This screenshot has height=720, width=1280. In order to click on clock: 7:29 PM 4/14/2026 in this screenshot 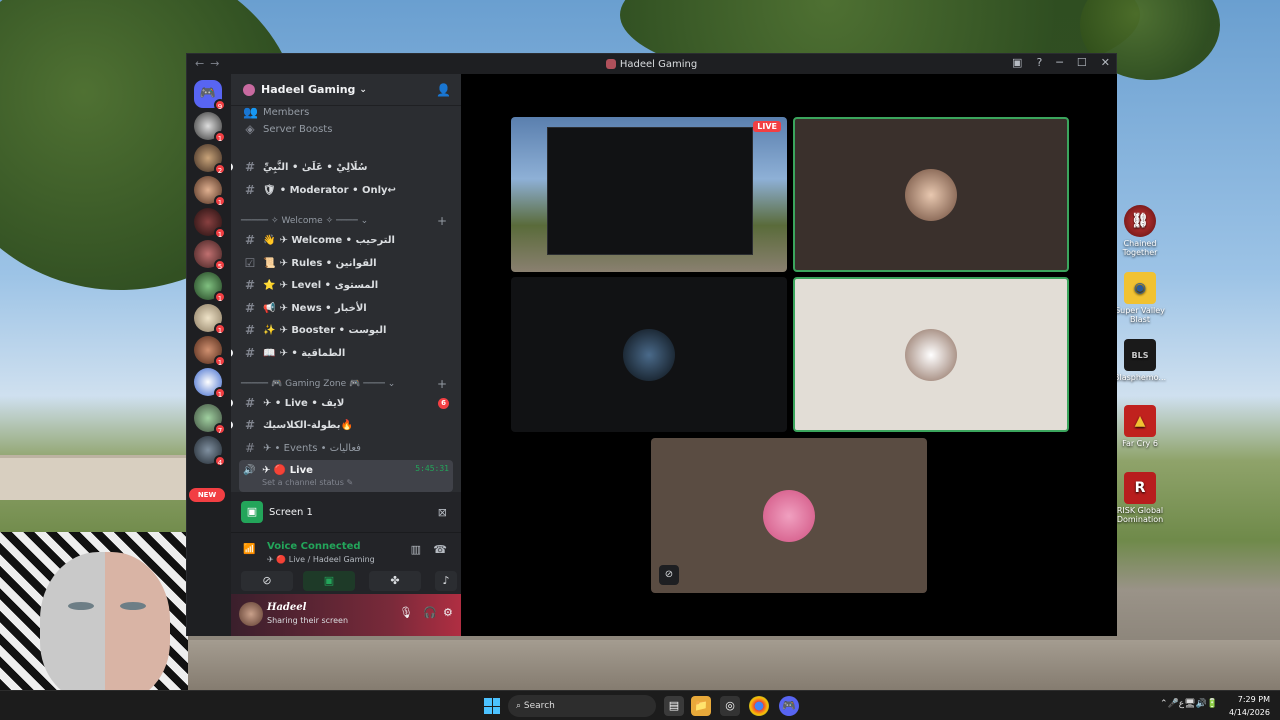, I will do `click(1249, 706)`.